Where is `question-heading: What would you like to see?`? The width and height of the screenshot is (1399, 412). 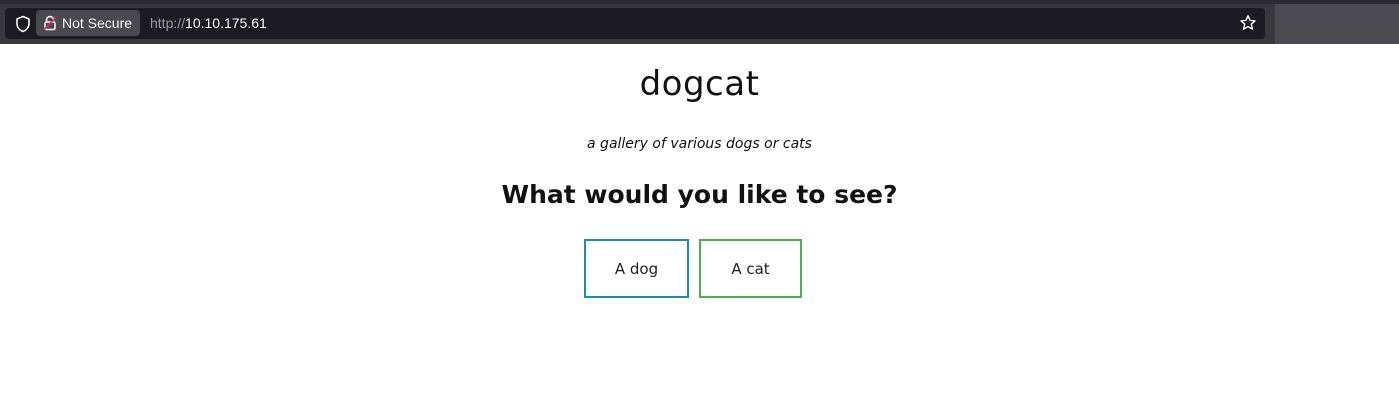 question-heading: What would you like to see? is located at coordinates (699, 194).